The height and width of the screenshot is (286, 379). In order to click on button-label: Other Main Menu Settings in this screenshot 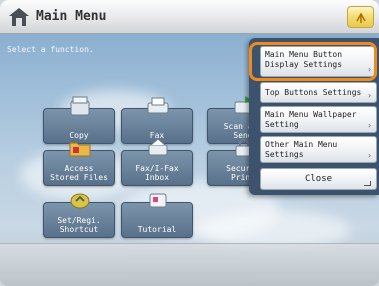, I will do `click(301, 149)`.